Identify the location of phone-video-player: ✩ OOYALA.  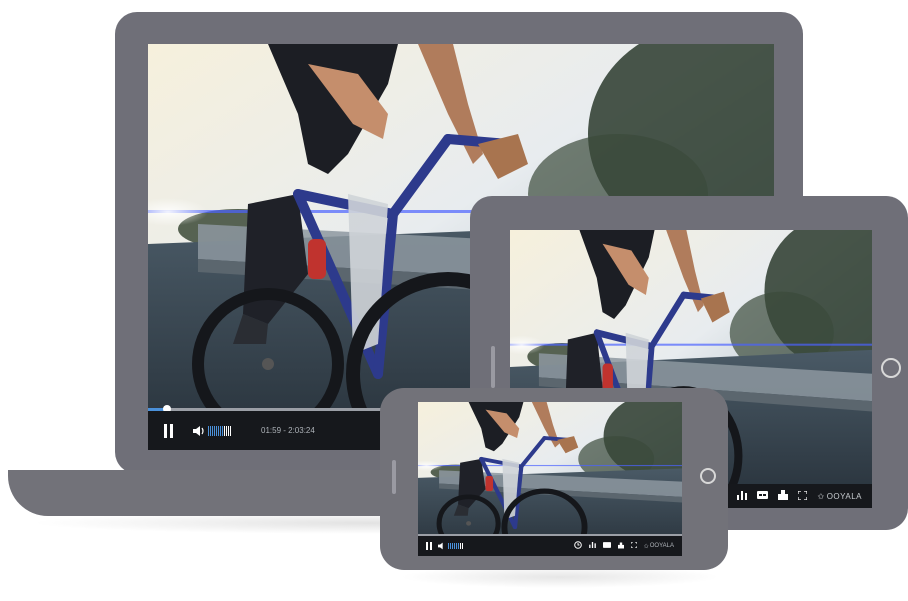
(550, 479).